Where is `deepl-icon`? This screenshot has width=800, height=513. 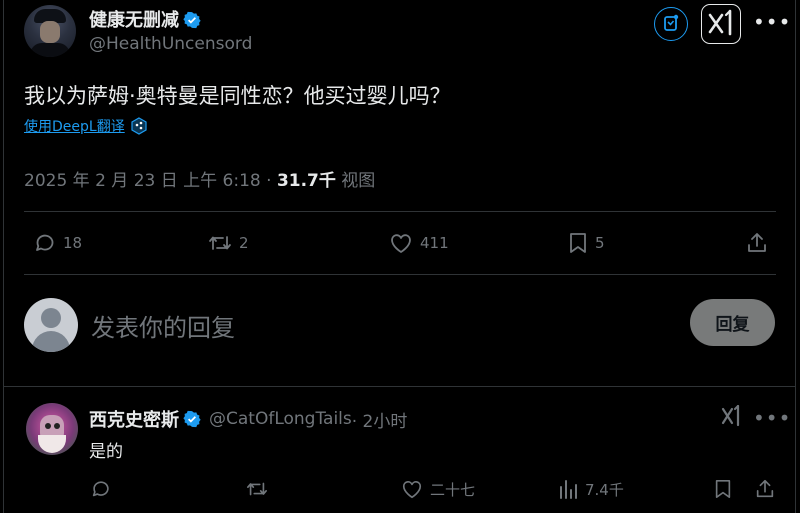
deepl-icon is located at coordinates (139, 126).